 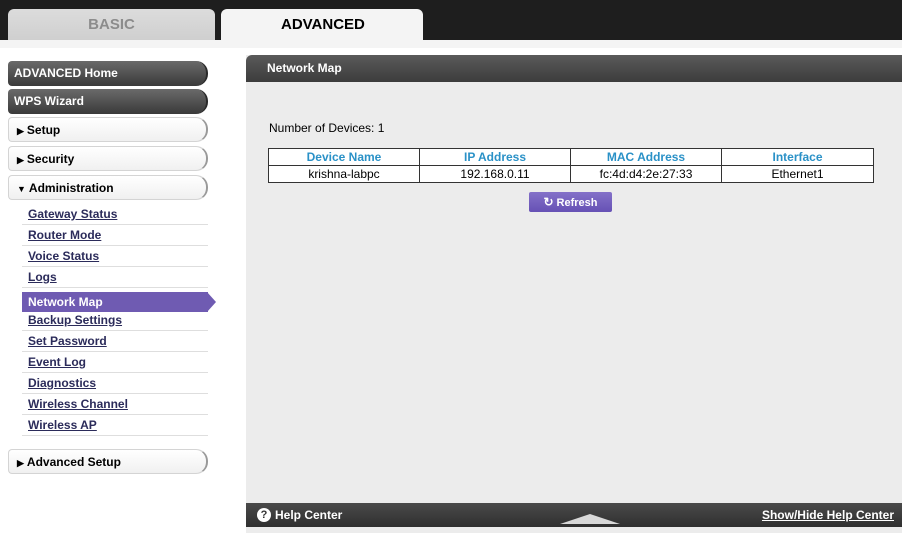 I want to click on menu-wireless-ap: Wireless AP, so click(x=115, y=425).